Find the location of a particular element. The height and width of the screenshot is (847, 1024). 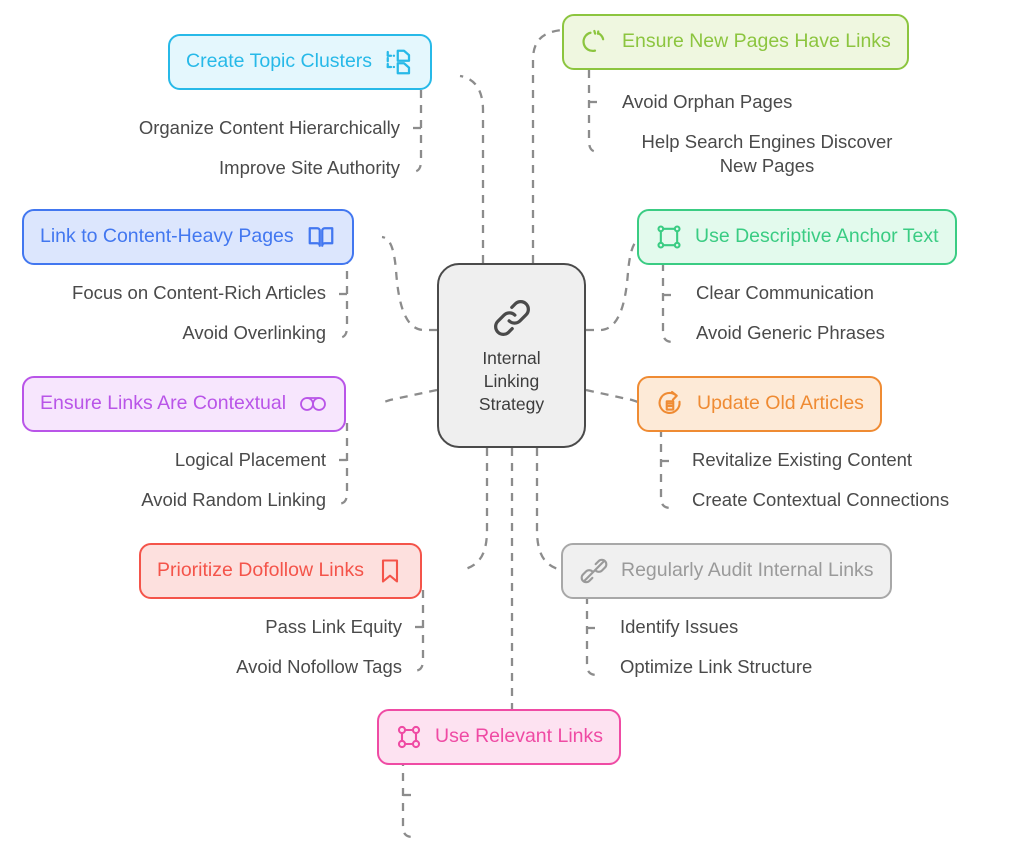

node-ensure-links-are-contextual: Ensure Links Are Contextual is located at coordinates (184, 404).